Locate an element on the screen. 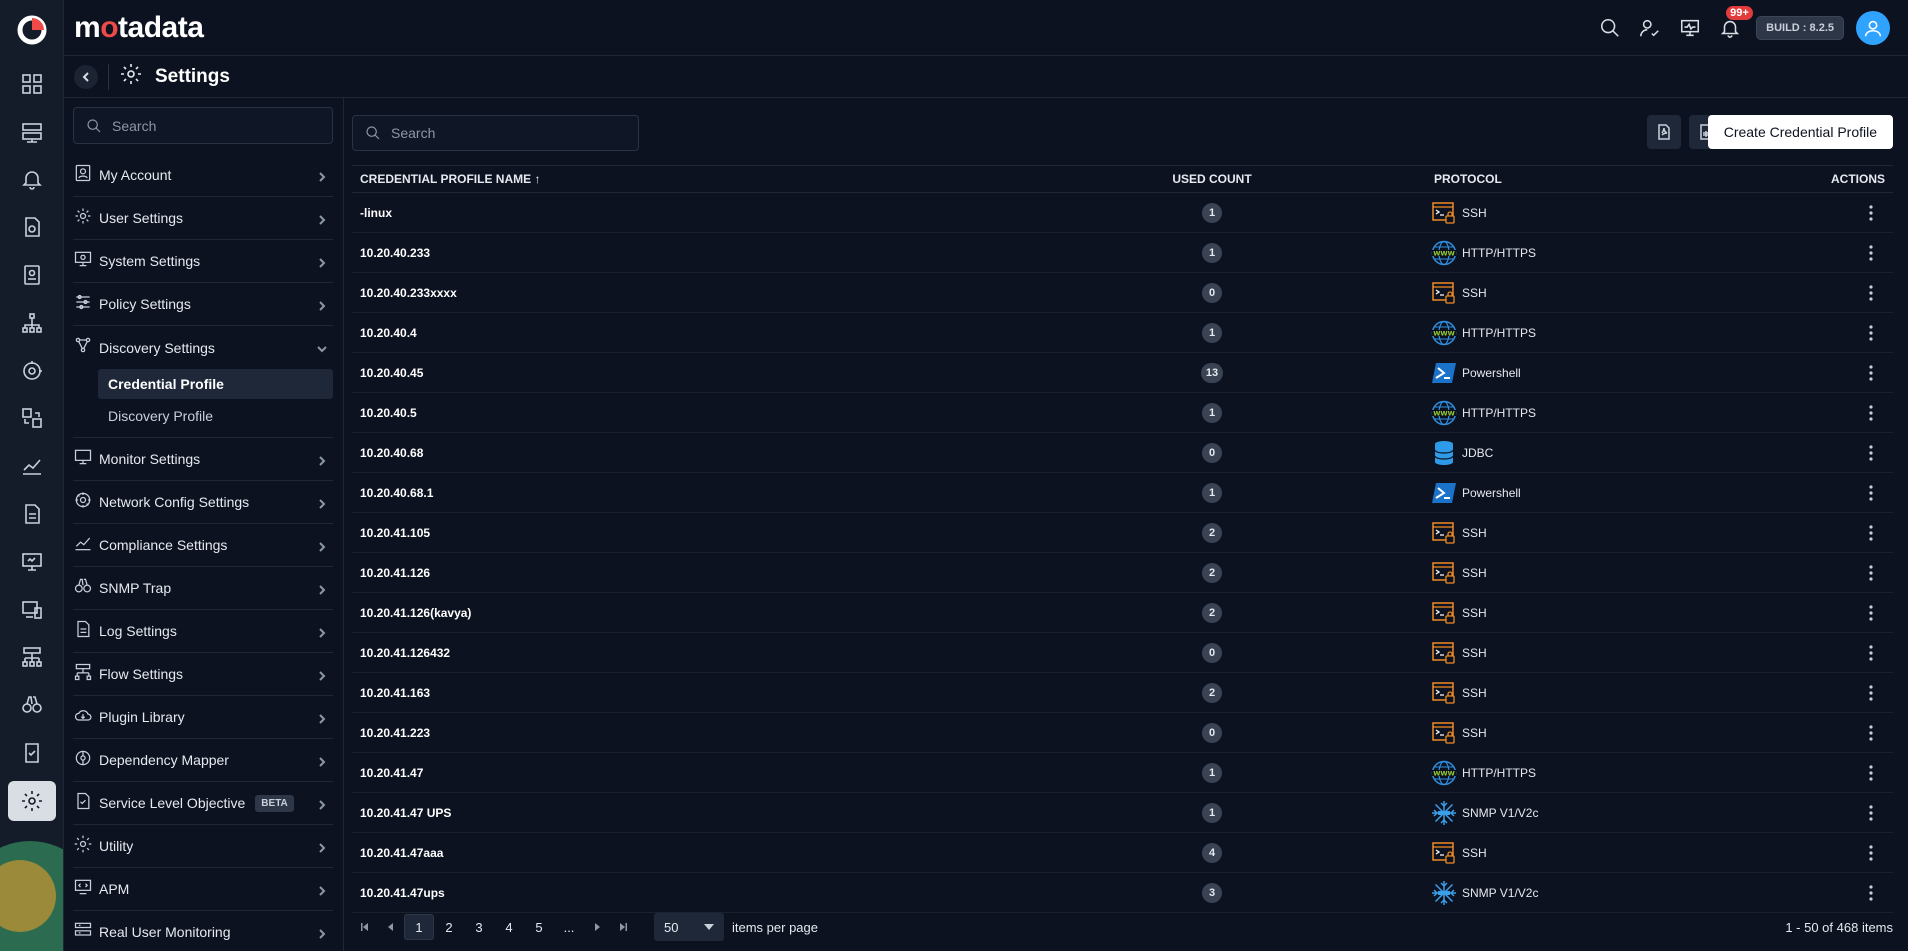 This screenshot has height=951, width=1908. sidebar-item-network-config-settings: Network Config Settings is located at coordinates (203, 502).